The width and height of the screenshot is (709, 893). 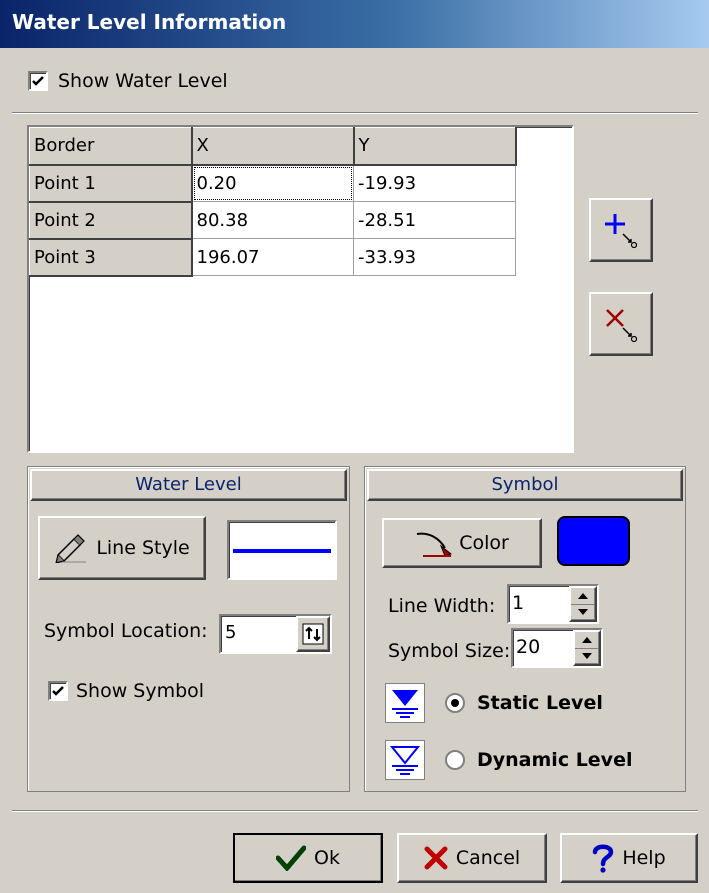 What do you see at coordinates (644, 858) in the screenshot?
I see `help-label: Help` at bounding box center [644, 858].